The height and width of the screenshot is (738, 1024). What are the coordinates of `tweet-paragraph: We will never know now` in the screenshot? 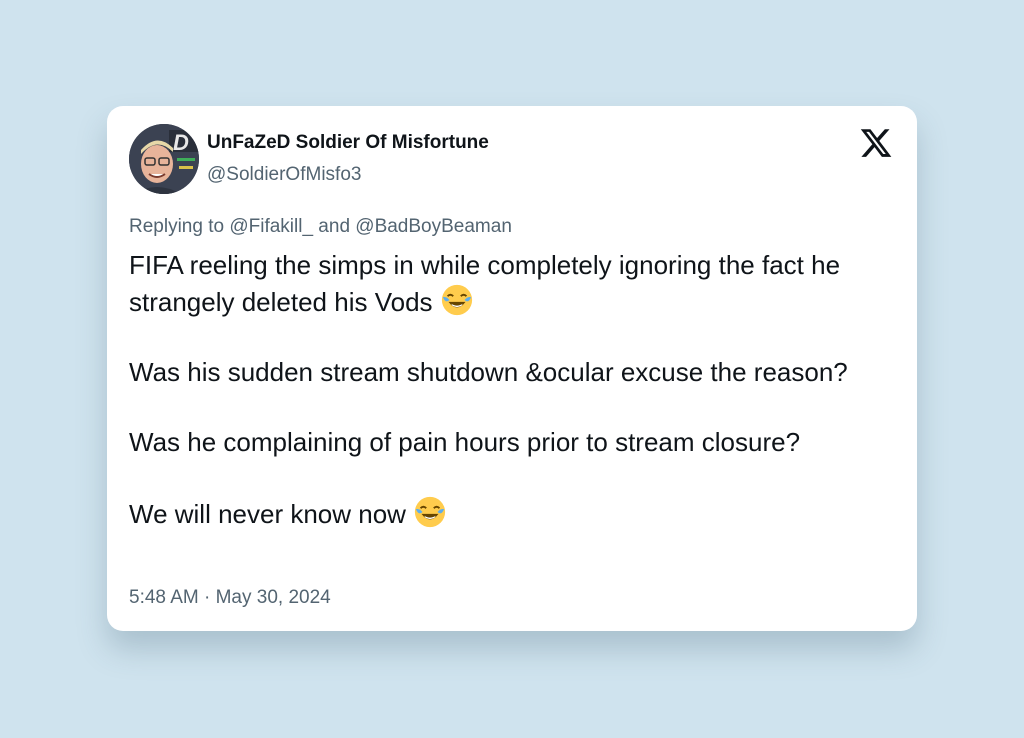 It's located at (514, 513).